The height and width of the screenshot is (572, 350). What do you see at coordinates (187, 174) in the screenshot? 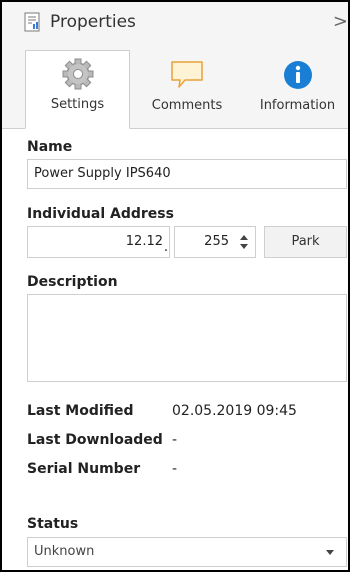
I see `name-field: Power Supply IPS640` at bounding box center [187, 174].